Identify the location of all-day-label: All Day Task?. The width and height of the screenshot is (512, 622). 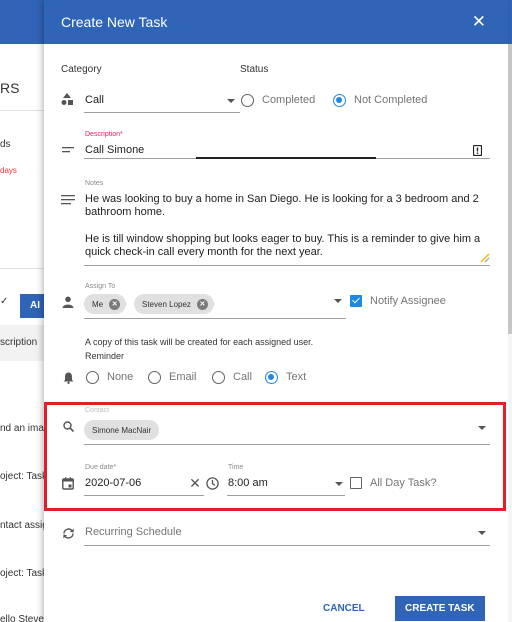
(403, 483).